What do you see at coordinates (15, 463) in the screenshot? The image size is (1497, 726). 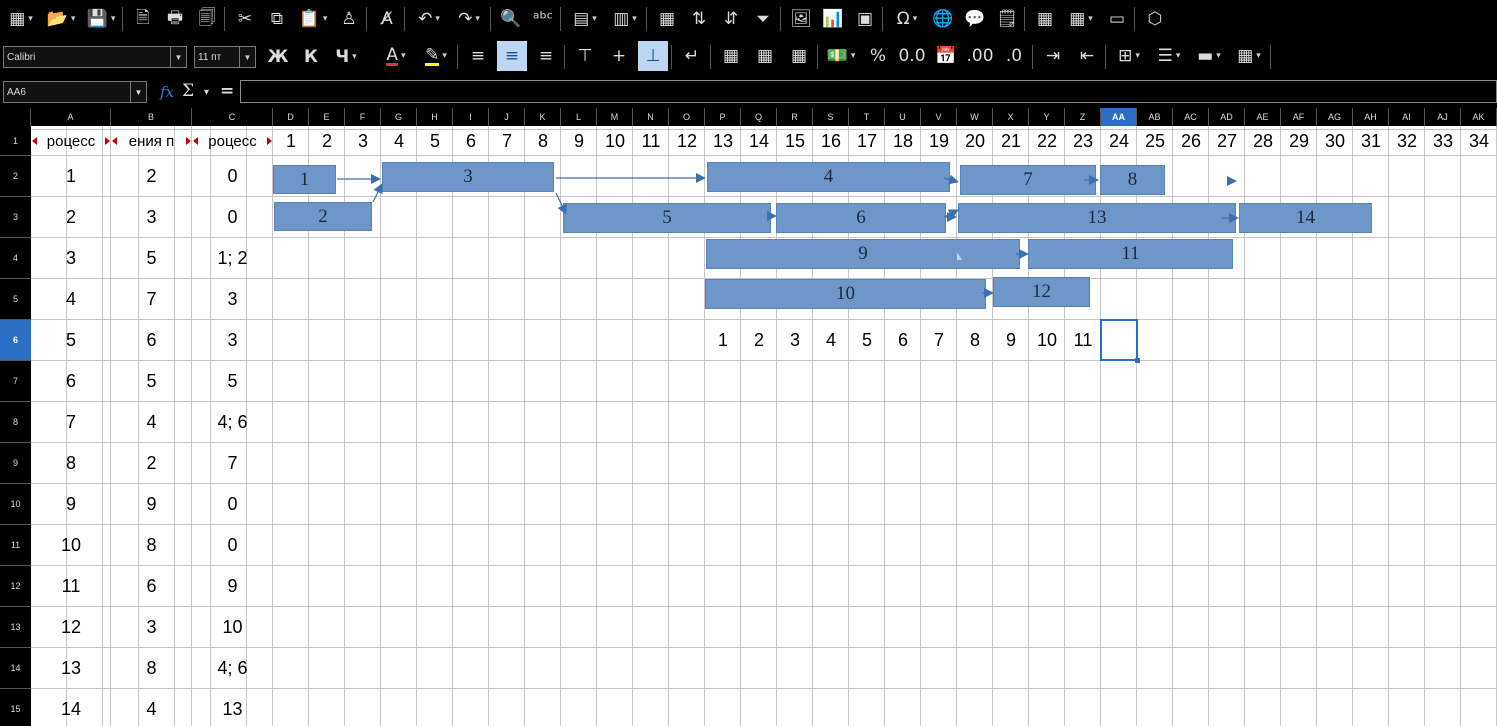 I see `row-header-9: 9` at bounding box center [15, 463].